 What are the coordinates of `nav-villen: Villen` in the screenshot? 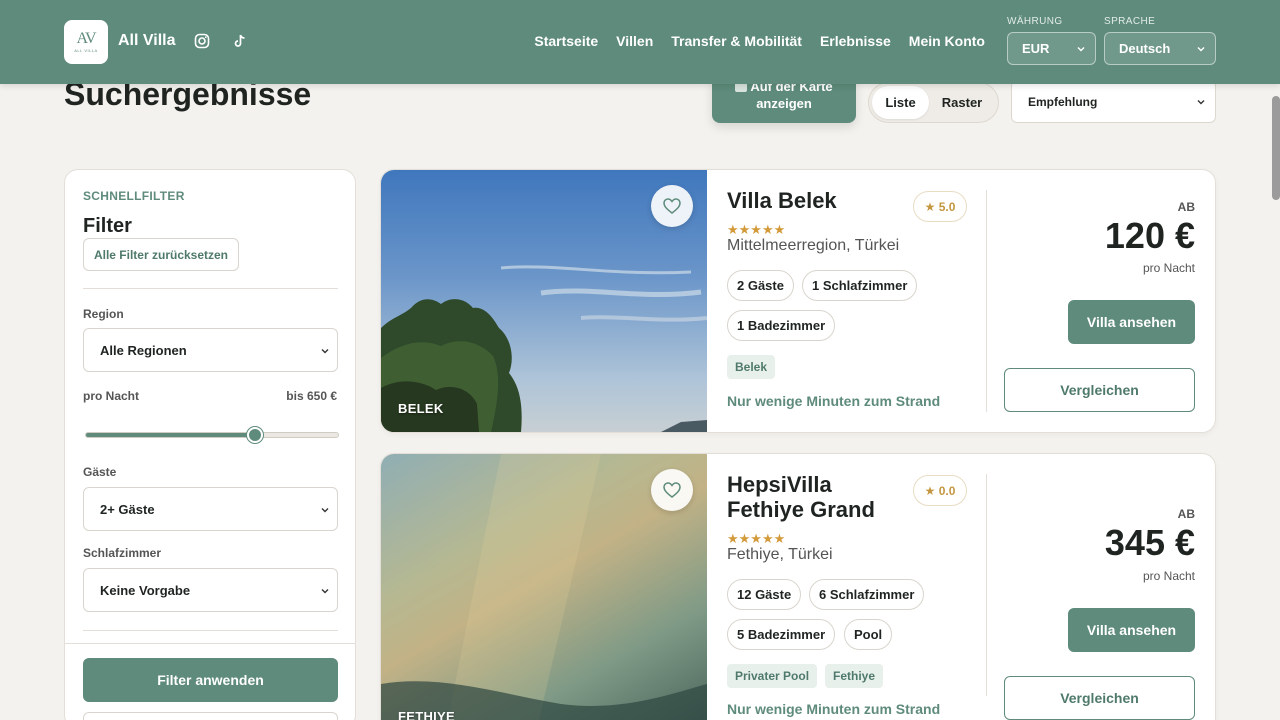 It's located at (634, 41).